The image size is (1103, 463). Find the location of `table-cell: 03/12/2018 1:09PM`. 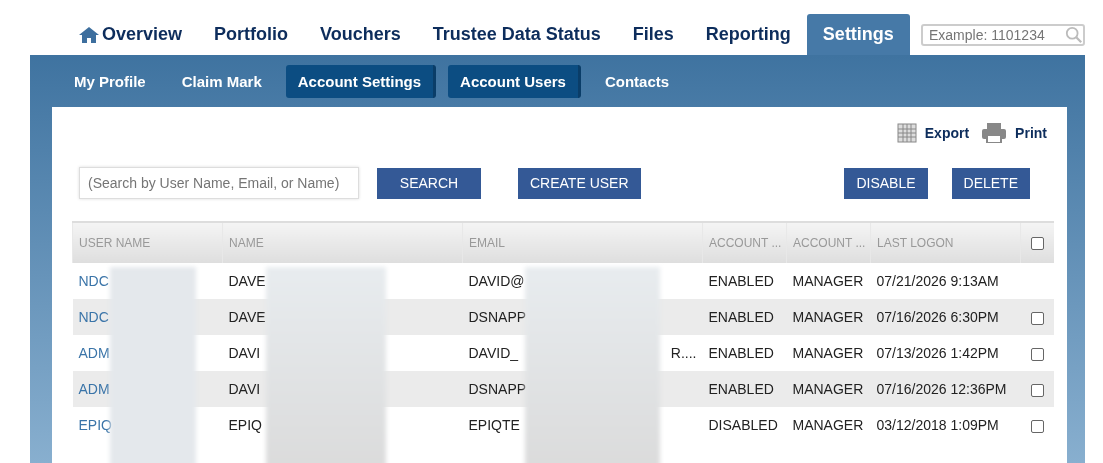

table-cell: 03/12/2018 1:09PM is located at coordinates (937, 425).